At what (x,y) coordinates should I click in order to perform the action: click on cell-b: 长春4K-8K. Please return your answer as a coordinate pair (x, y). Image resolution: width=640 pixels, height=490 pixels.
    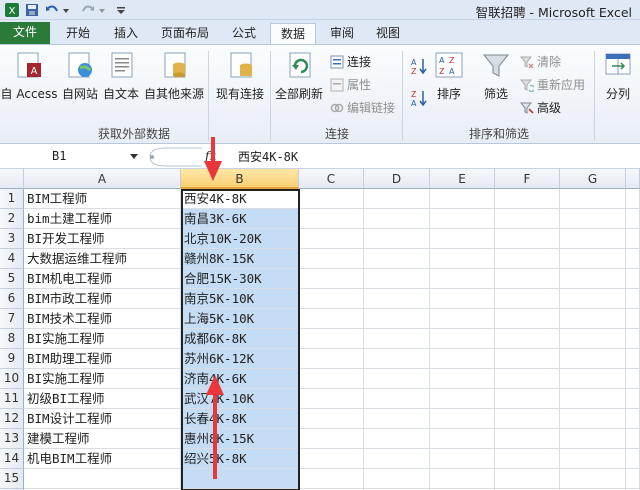
    Looking at the image, I should click on (240, 419).